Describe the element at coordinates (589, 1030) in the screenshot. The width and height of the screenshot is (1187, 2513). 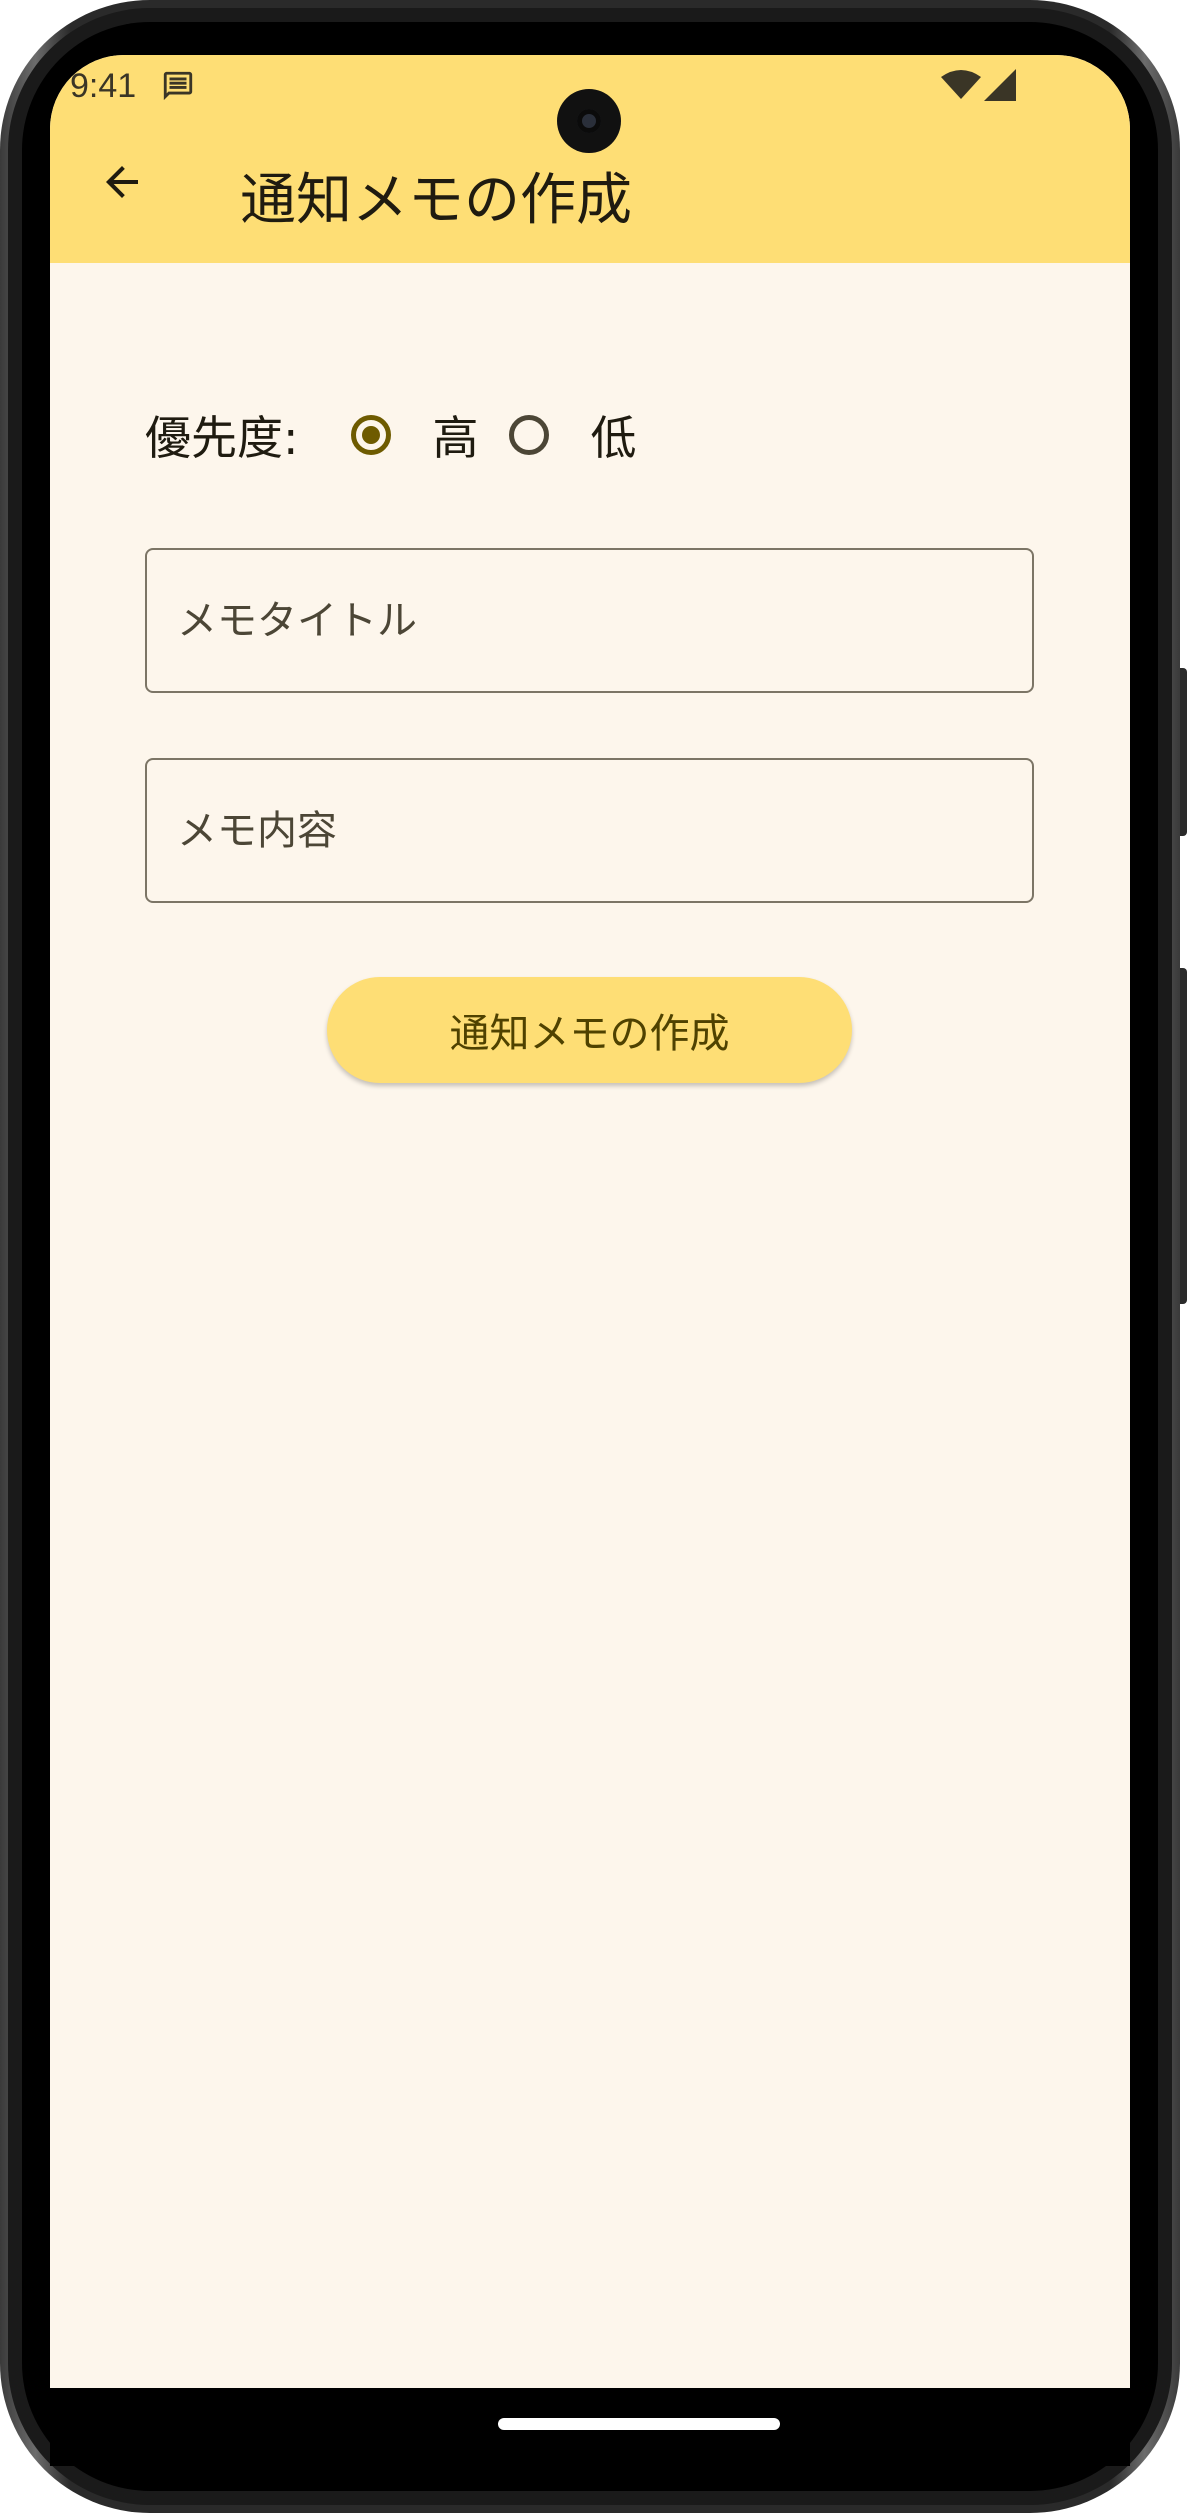
I see `create-memo-button: 通知メモの作成` at that location.